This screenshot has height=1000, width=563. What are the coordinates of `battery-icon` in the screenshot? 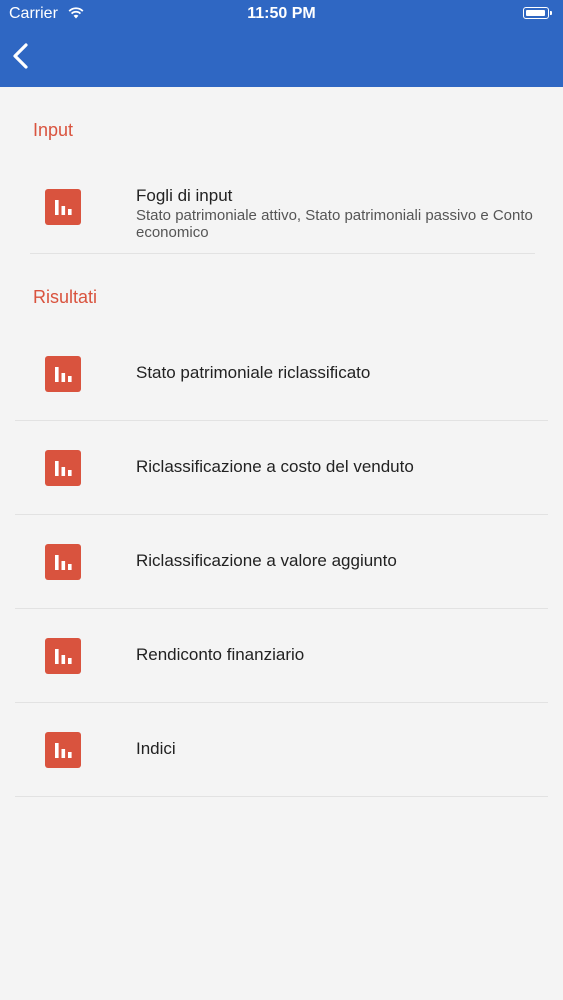 It's located at (537, 13).